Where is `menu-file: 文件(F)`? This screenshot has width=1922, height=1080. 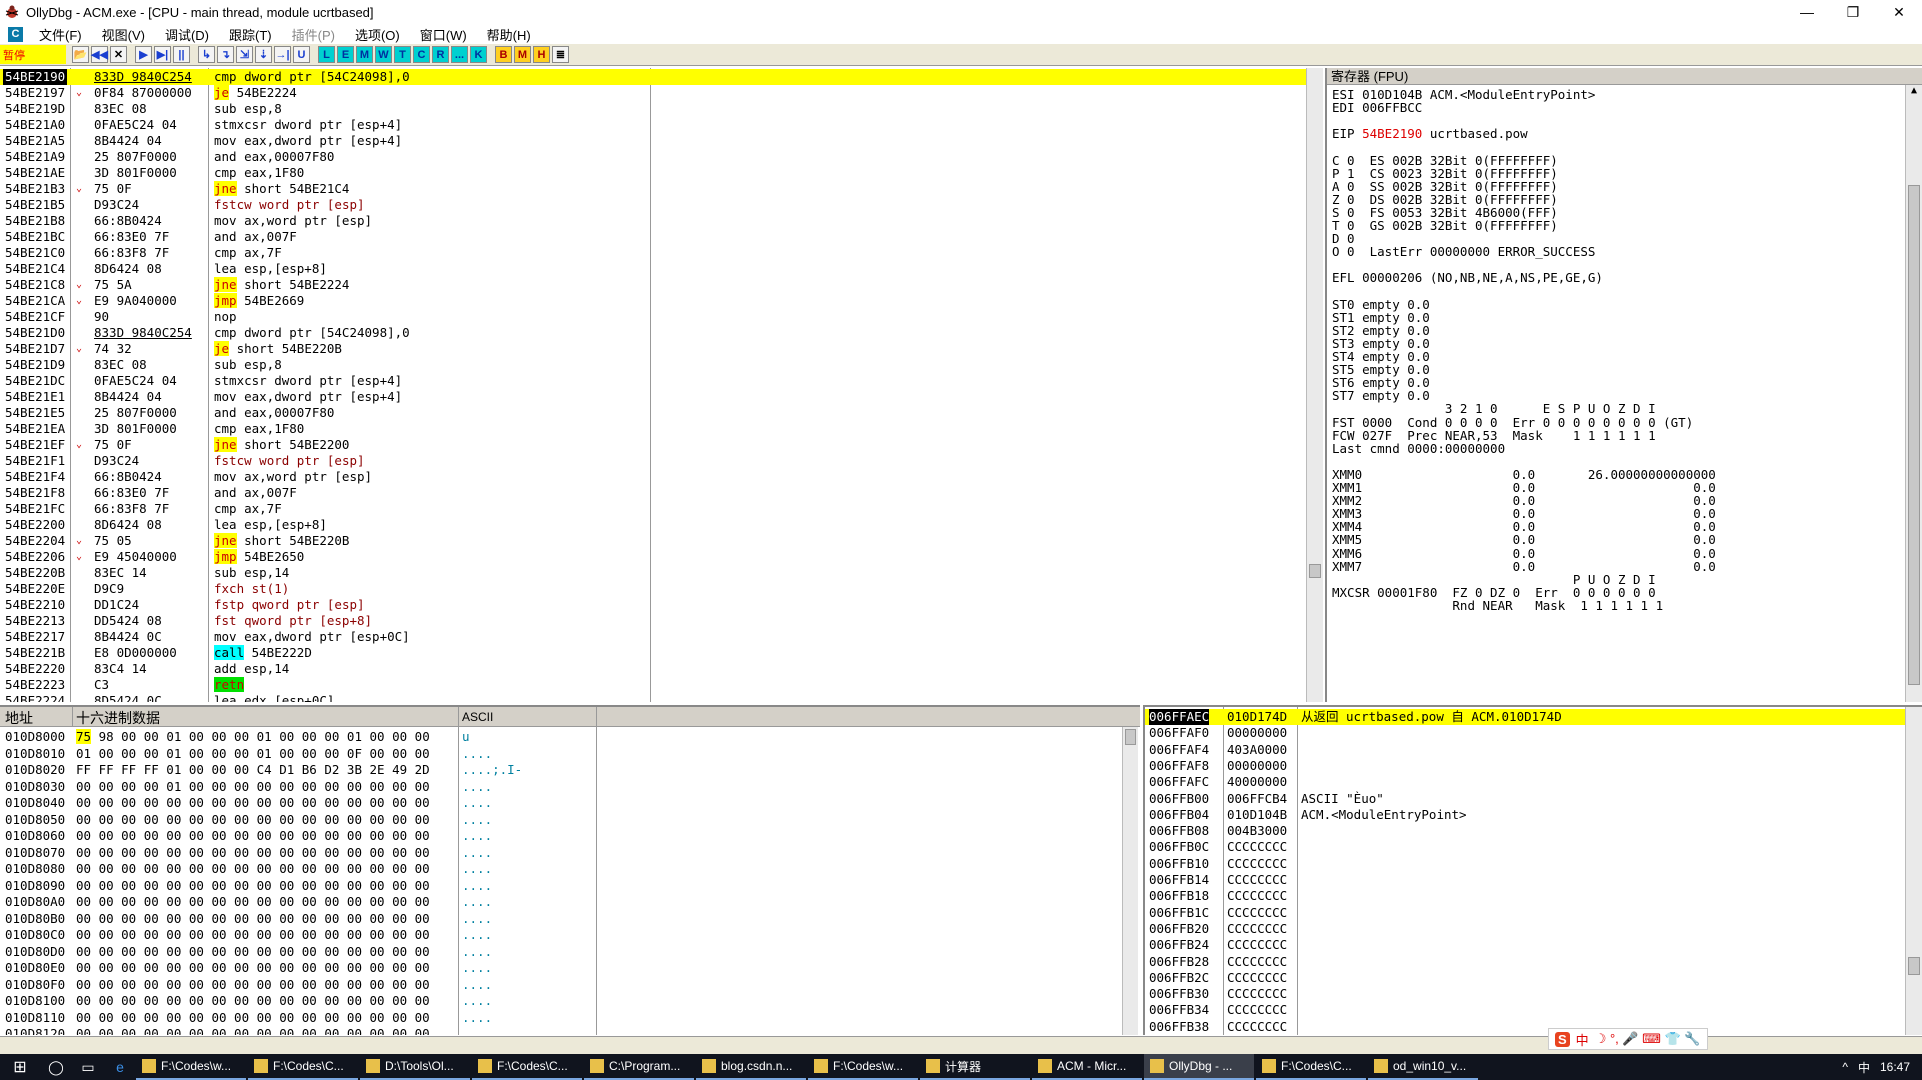 menu-file: 文件(F) is located at coordinates (60, 34).